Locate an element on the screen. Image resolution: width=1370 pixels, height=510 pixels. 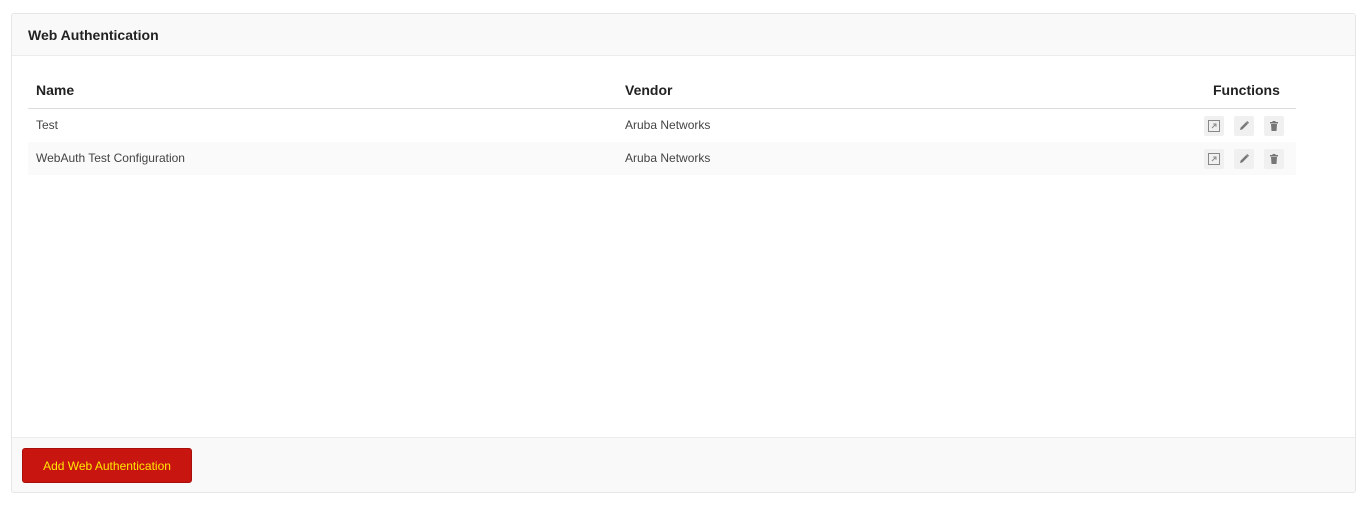
panel-footer: Add Web Authentication is located at coordinates (683, 464).